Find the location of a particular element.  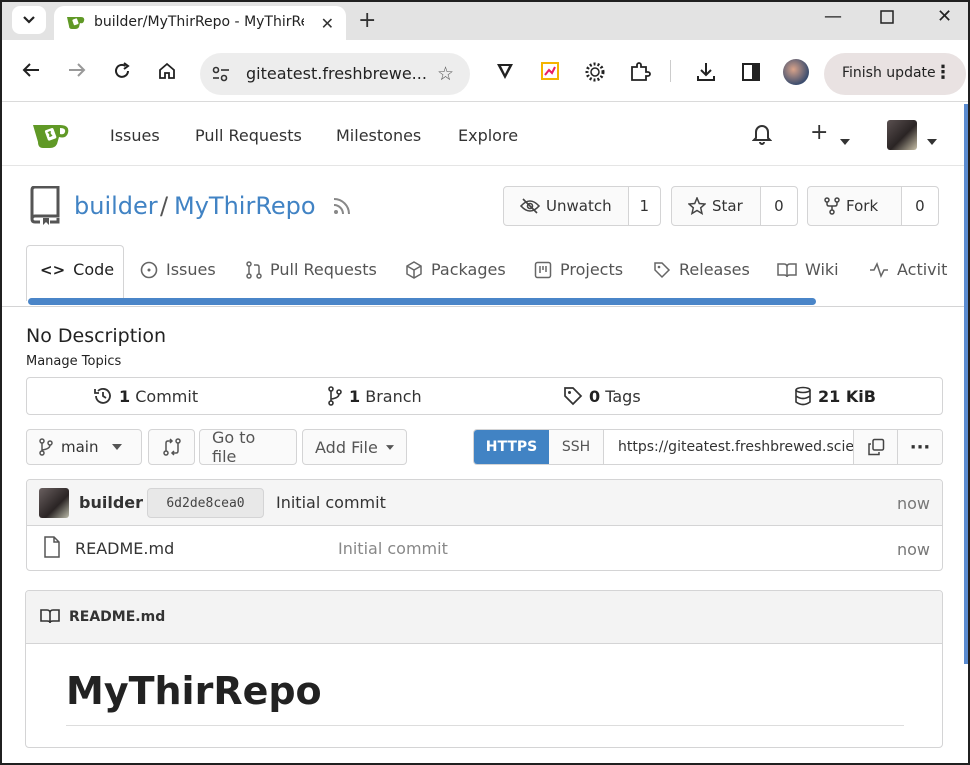

tab-title: builder/MyThirRepo - MyThirRe is located at coordinates (199, 22).